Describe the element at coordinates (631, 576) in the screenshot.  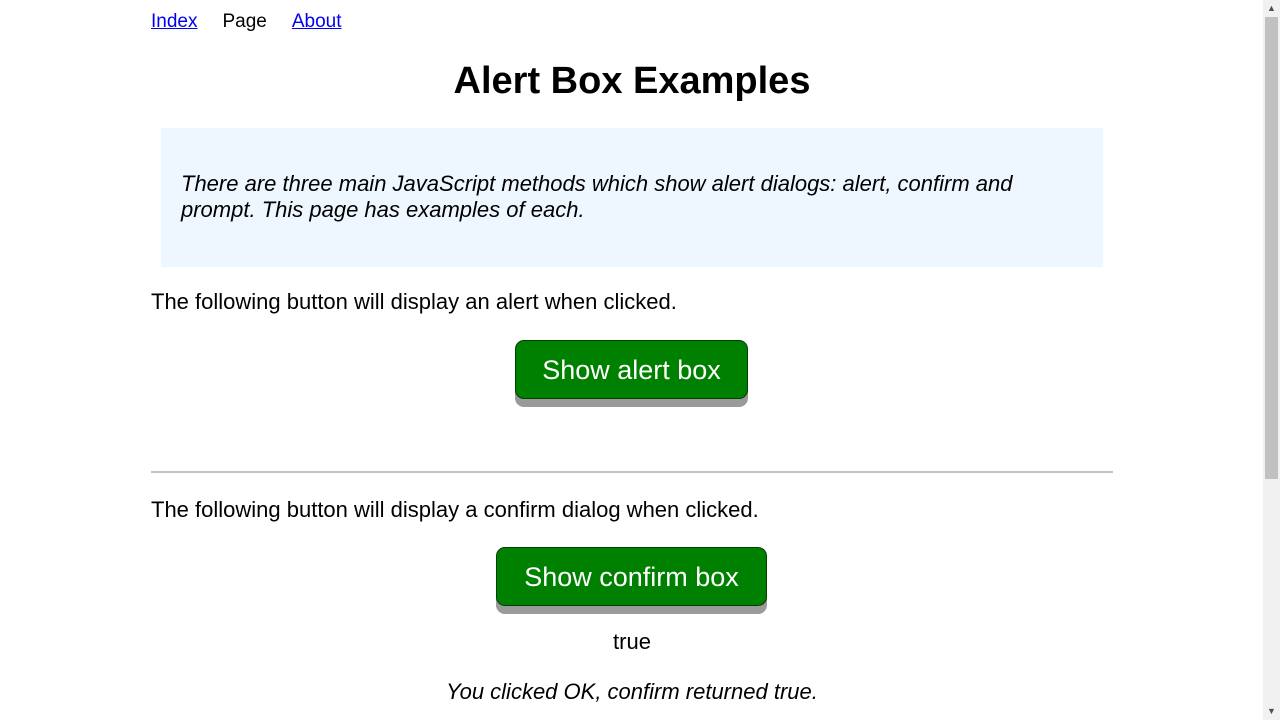
I see `show-confirm-button: Show confirm box` at that location.